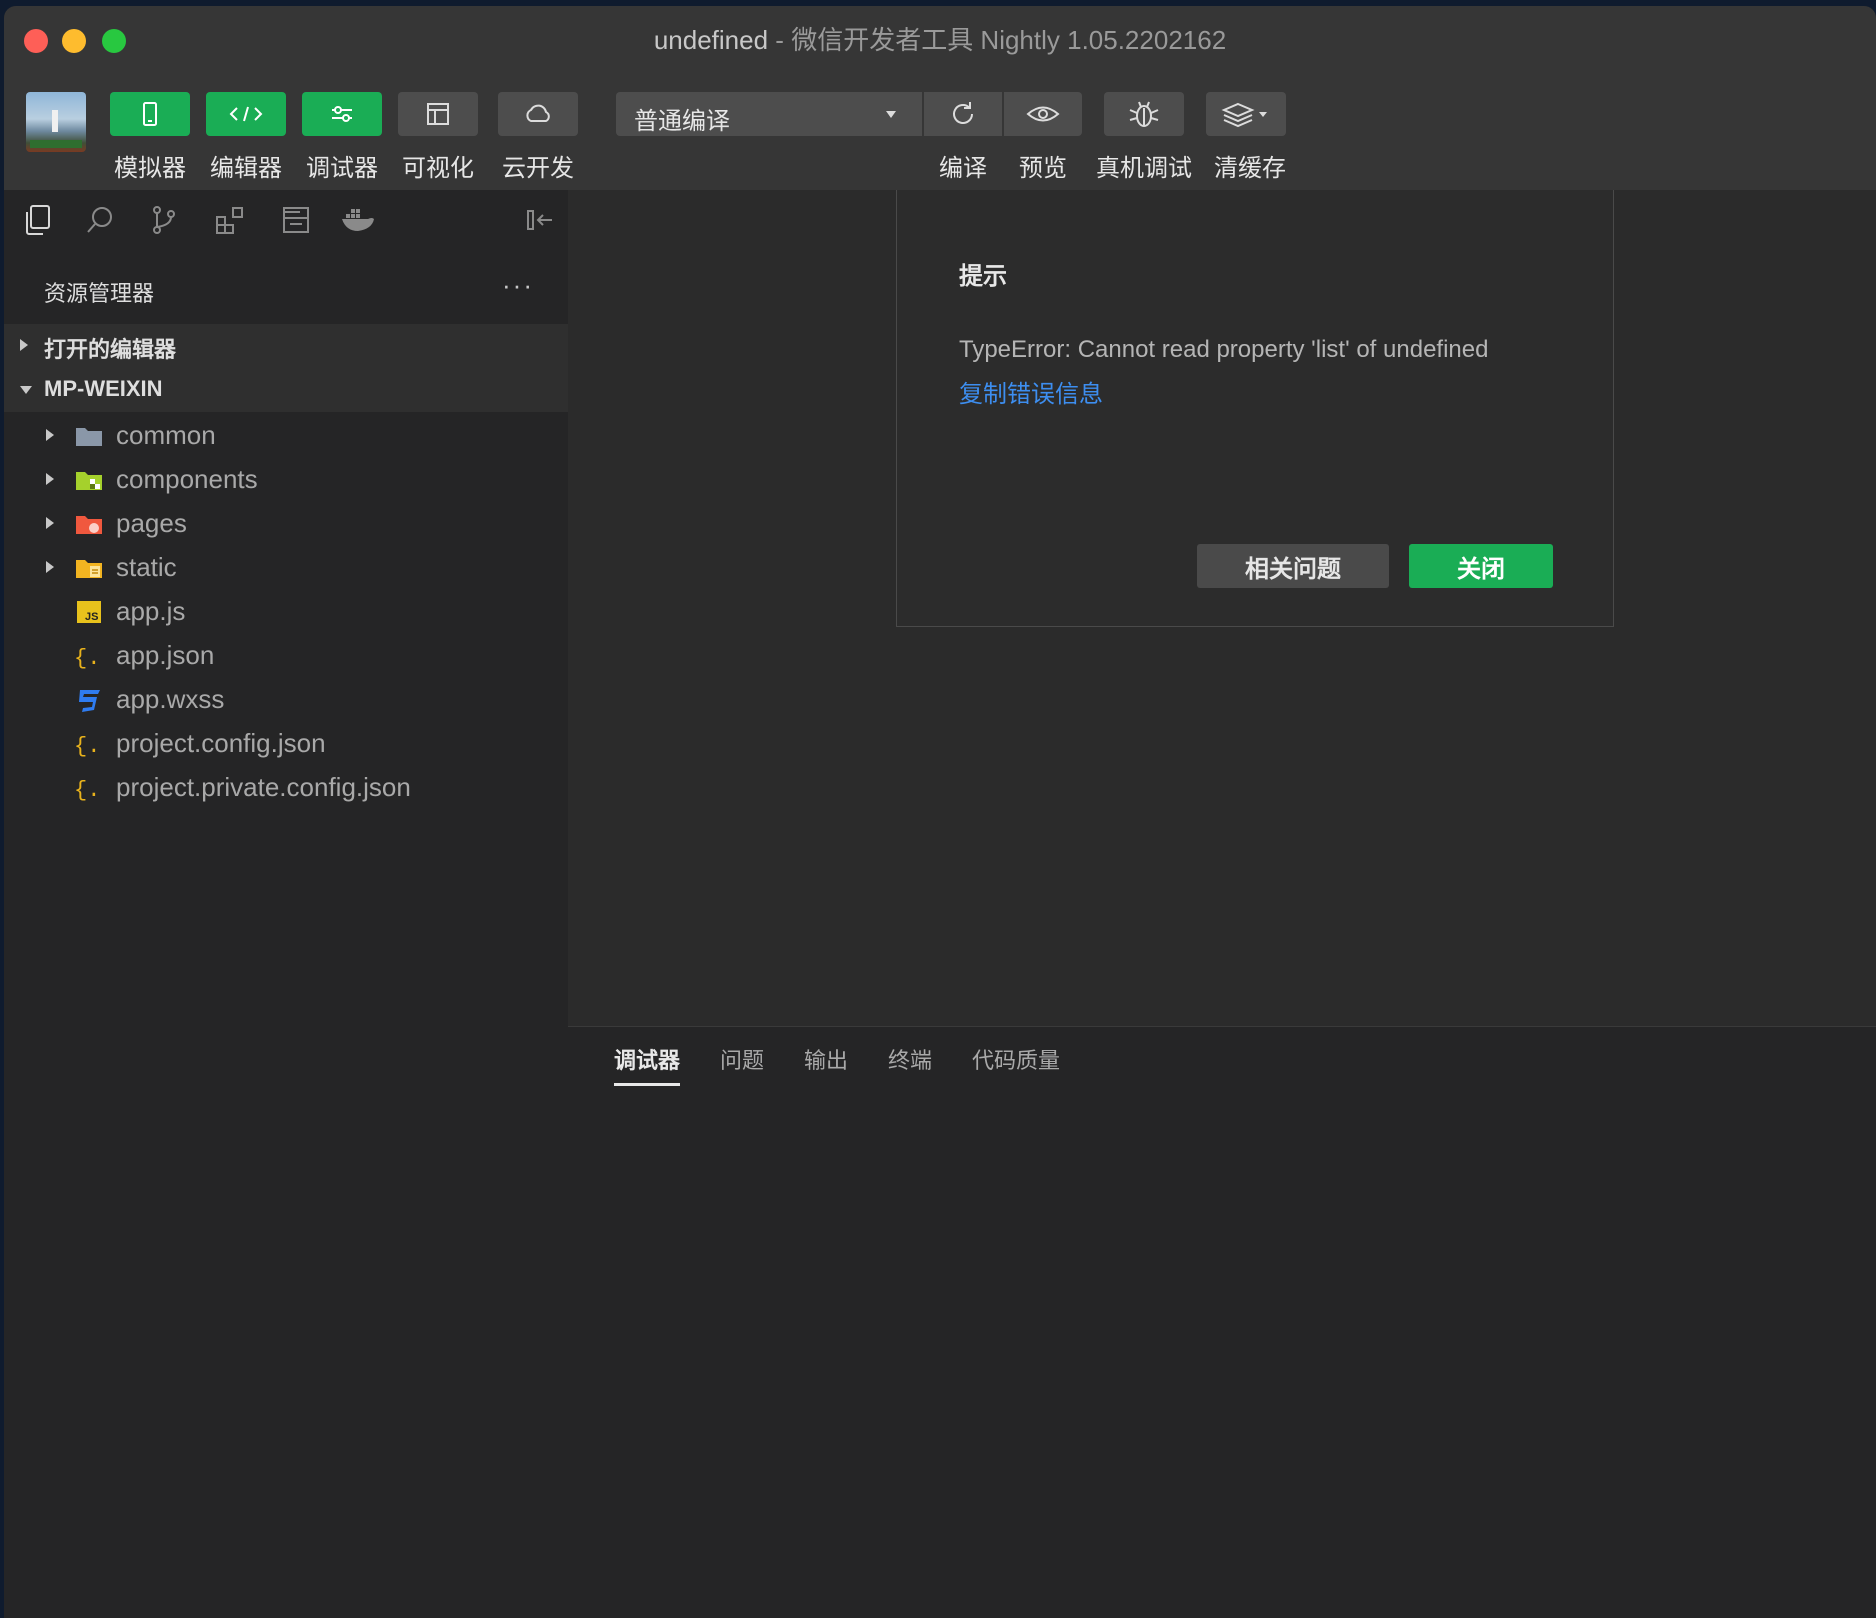  Describe the element at coordinates (342, 168) in the screenshot. I see `debugger-label: 调试器` at that location.